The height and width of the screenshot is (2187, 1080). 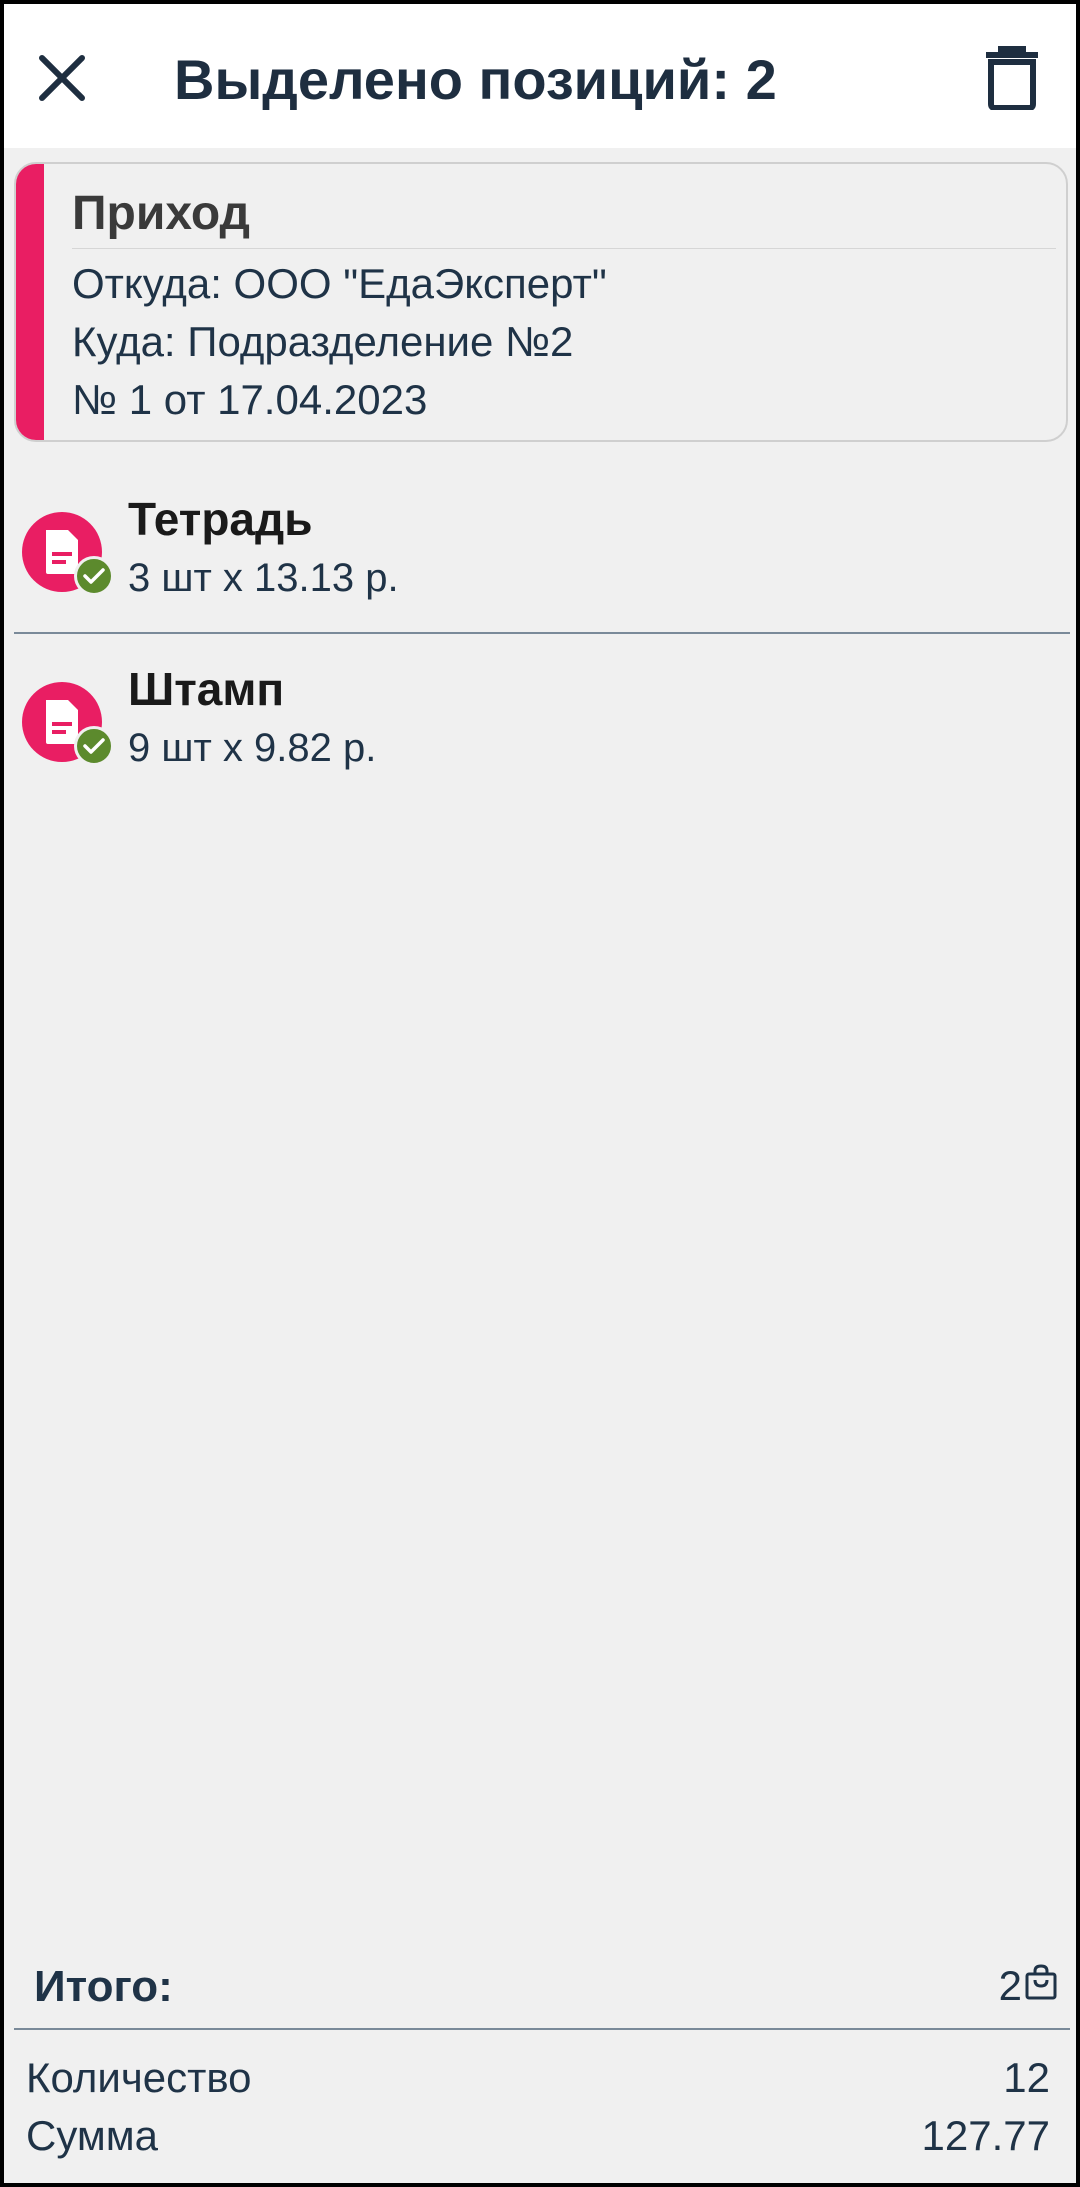 I want to click on document-type: Приход, so click(x=161, y=213).